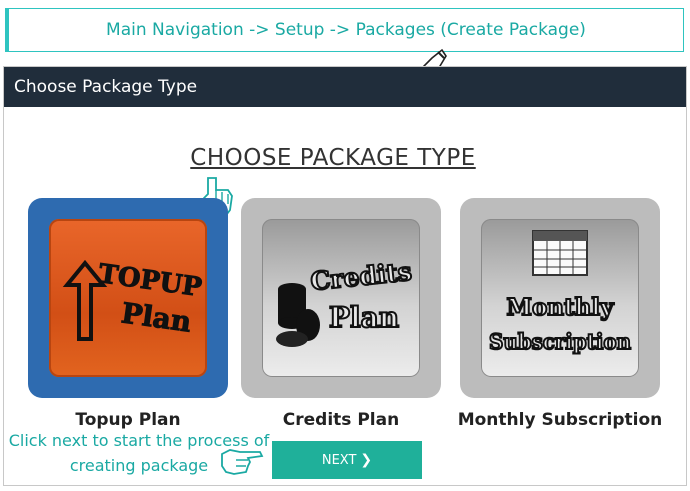  I want to click on next-button-label: NEXT, so click(339, 460).